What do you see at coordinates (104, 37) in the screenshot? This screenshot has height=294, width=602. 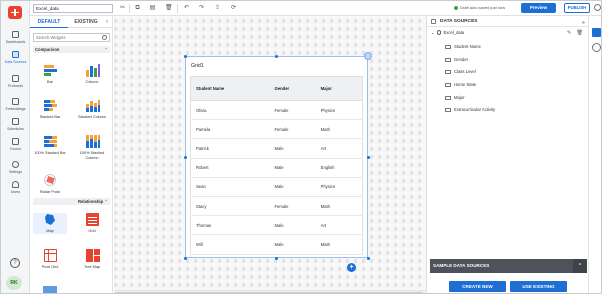 I see `search-icon` at bounding box center [104, 37].